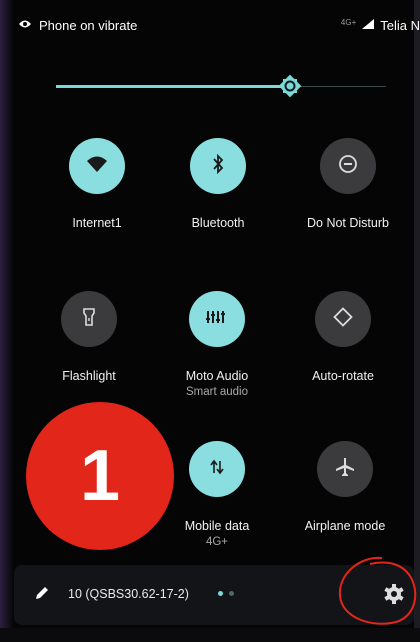  I want to click on tile-do-not-disturb: Do Not Disturb, so click(348, 184).